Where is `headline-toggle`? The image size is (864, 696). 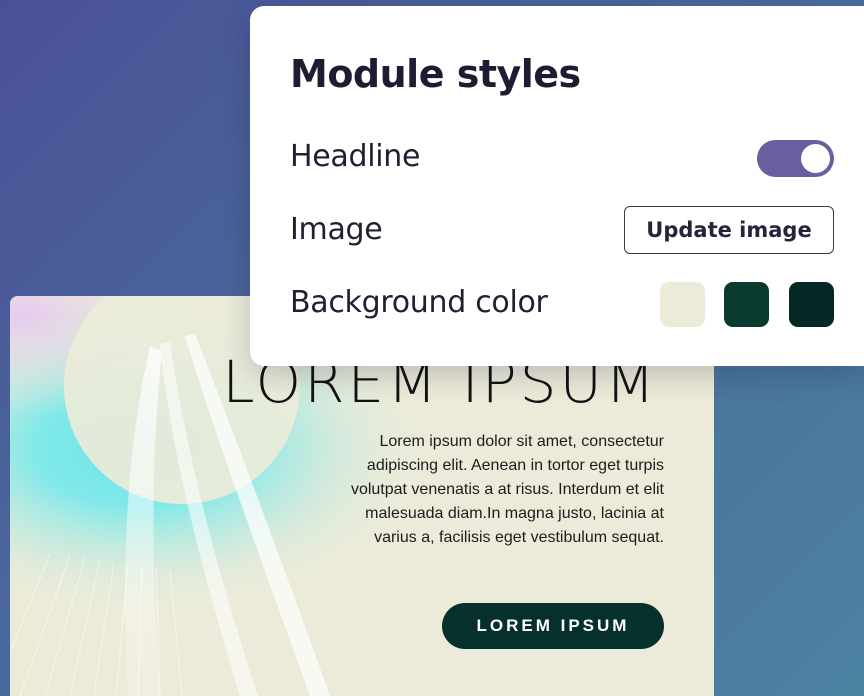 headline-toggle is located at coordinates (795, 158).